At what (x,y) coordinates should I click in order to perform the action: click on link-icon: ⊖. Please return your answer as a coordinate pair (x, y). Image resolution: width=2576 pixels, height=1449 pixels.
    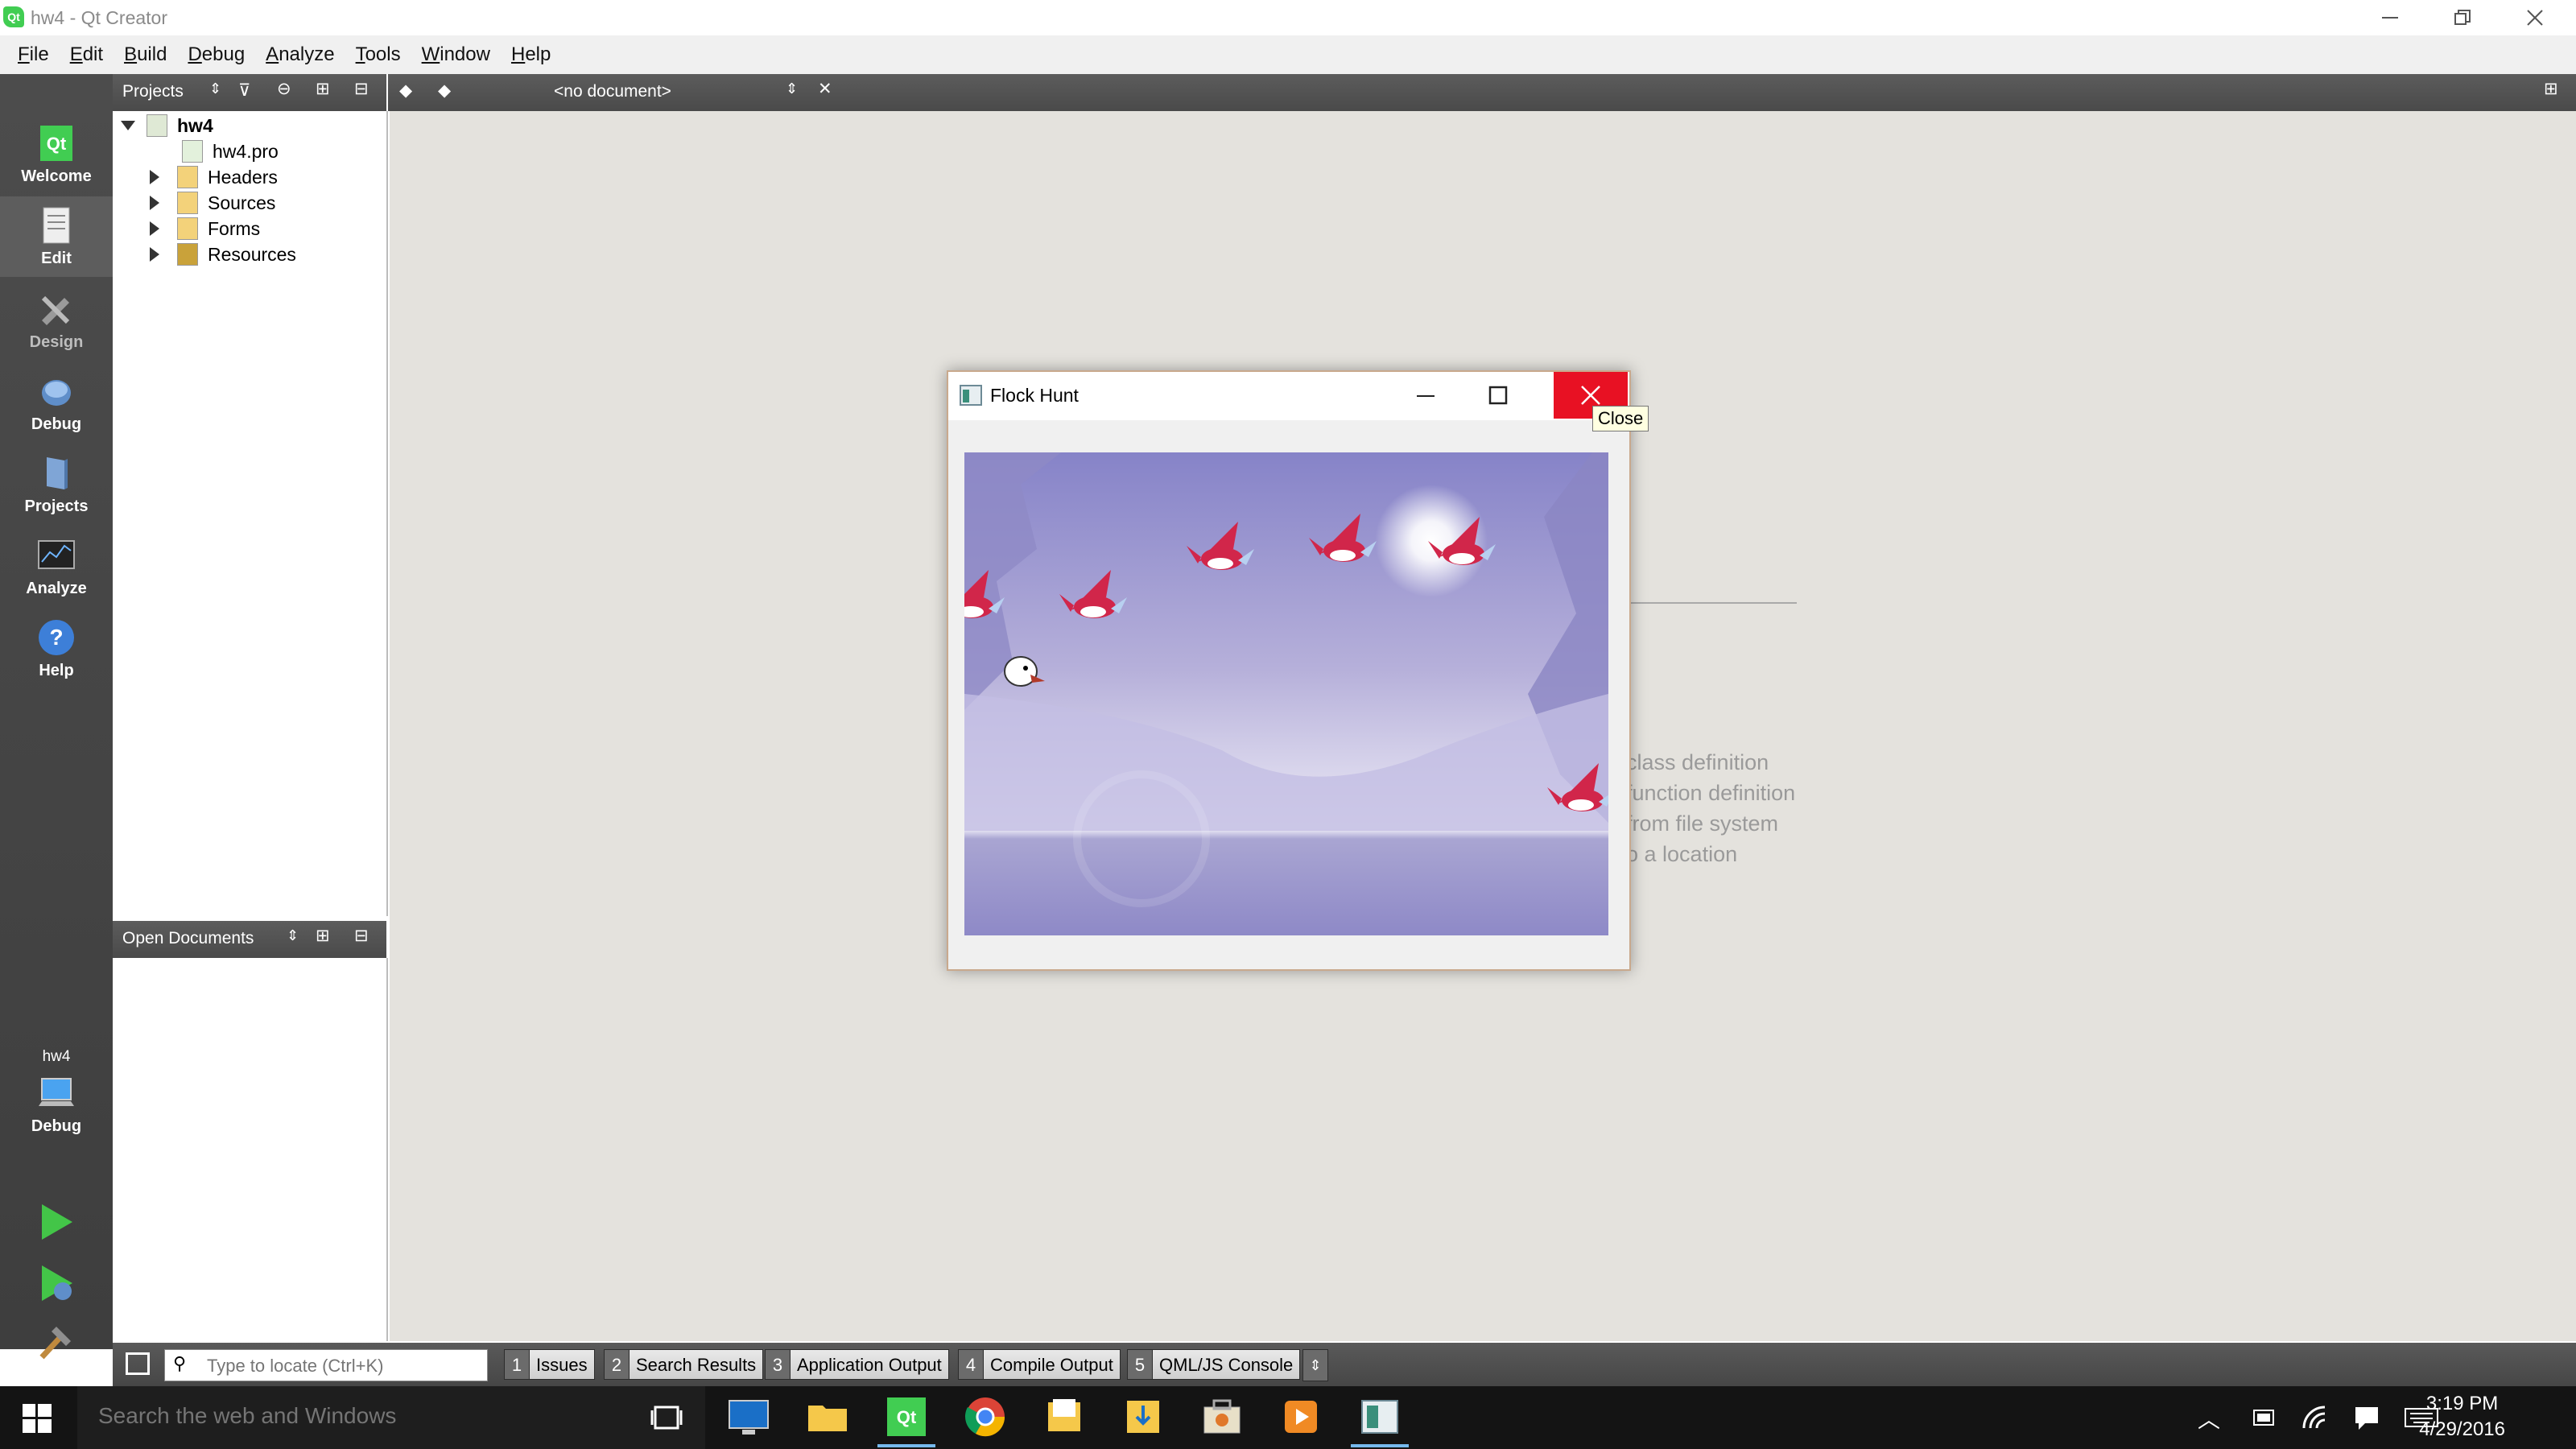
    Looking at the image, I should click on (284, 89).